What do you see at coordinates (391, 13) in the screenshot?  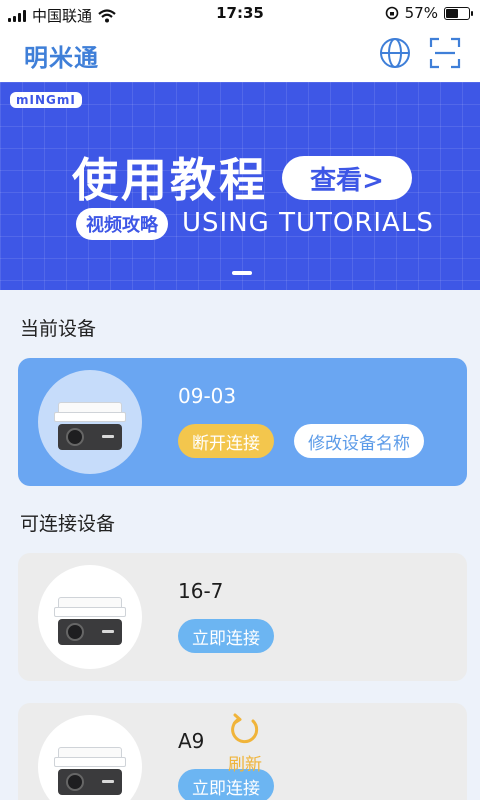 I see `rotation-lock-icon` at bounding box center [391, 13].